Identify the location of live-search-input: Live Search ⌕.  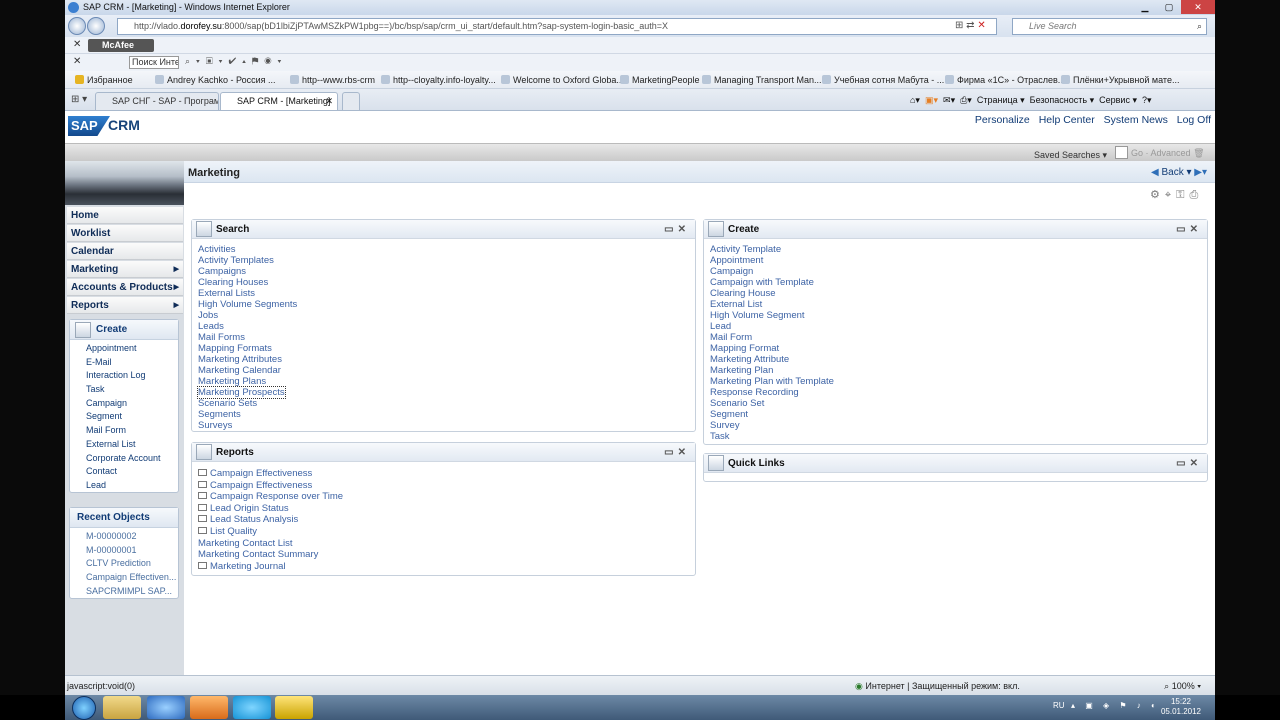
(1109, 26).